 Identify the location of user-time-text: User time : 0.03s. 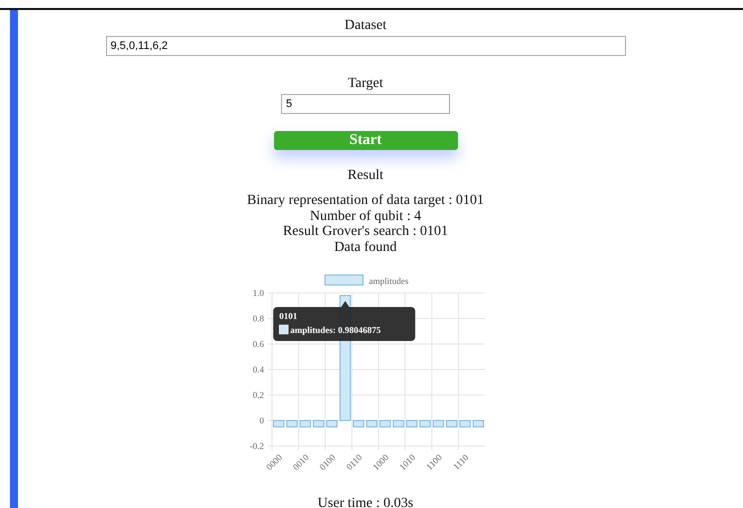
(366, 502).